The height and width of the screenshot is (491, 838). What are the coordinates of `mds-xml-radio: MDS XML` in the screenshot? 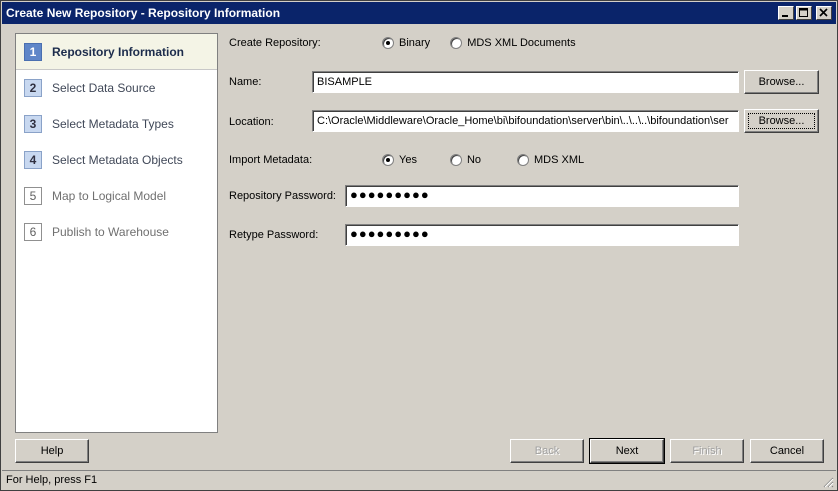 It's located at (550, 160).